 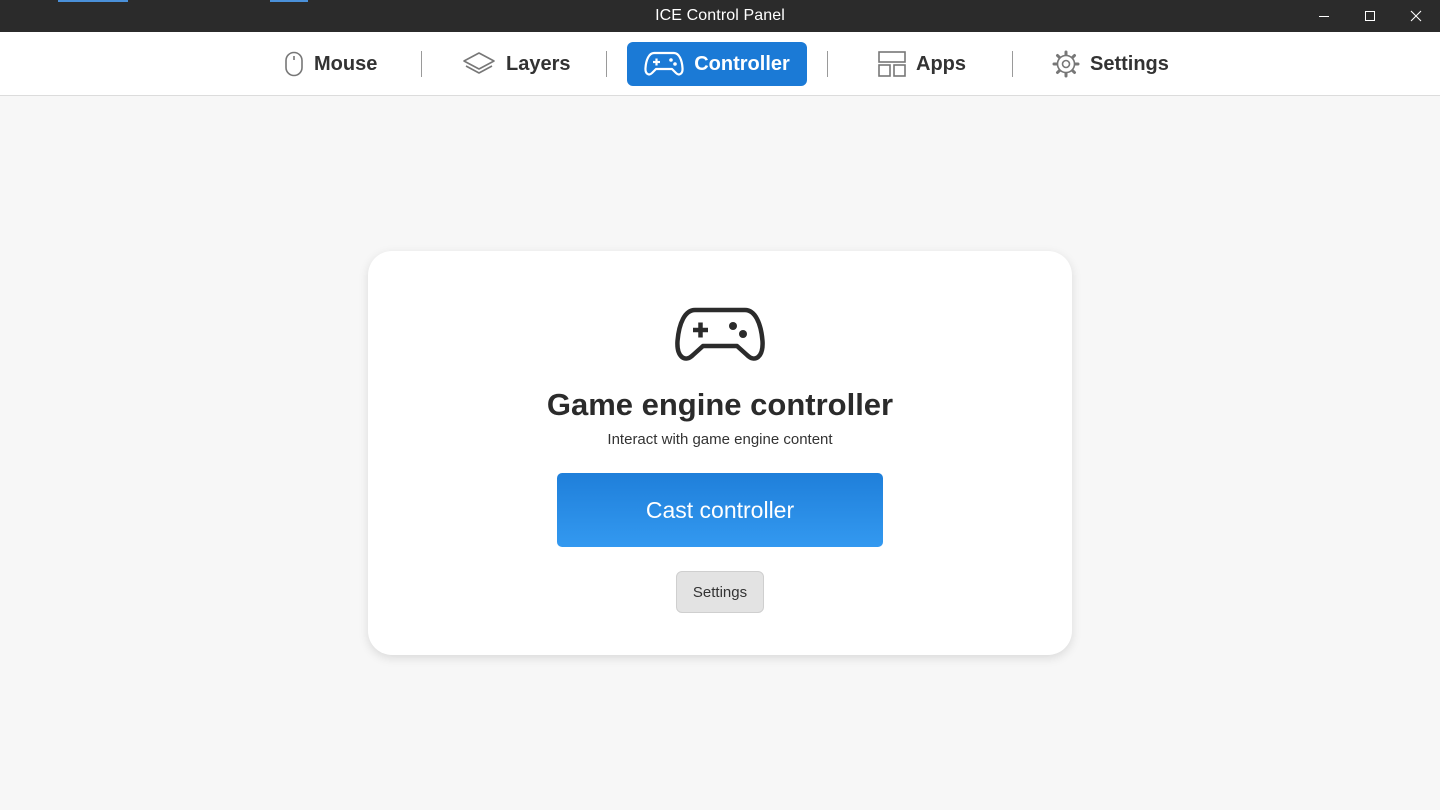 What do you see at coordinates (720, 404) in the screenshot?
I see `card-title: Game engine controller` at bounding box center [720, 404].